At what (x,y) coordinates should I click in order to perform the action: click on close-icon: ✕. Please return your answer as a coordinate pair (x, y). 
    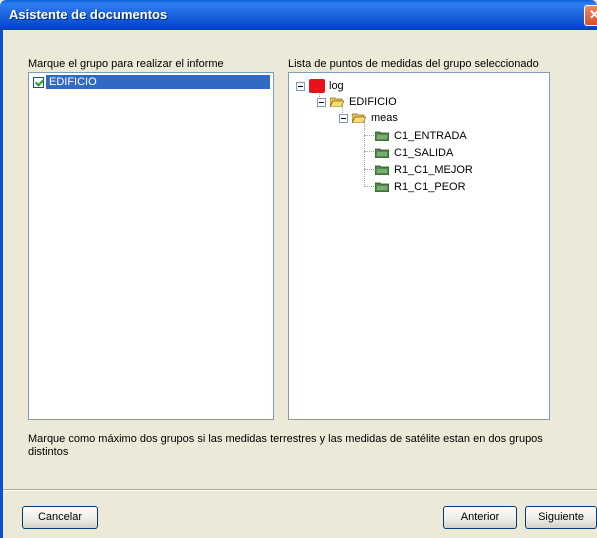
    Looking at the image, I should click on (590, 15).